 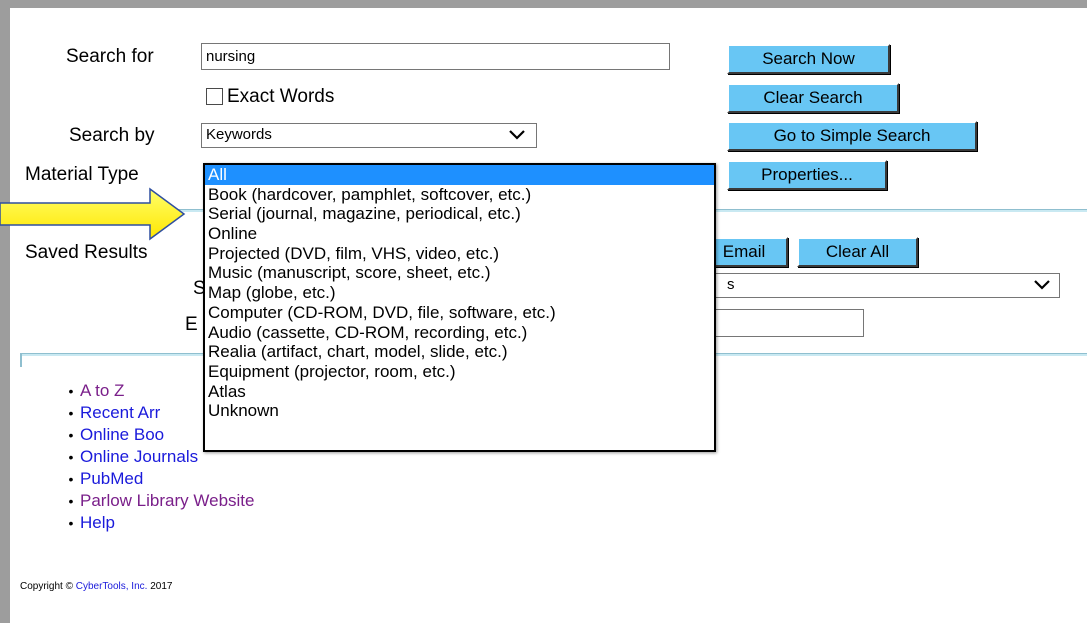 What do you see at coordinates (167, 500) in the screenshot?
I see `link-parlow-library: Parlow Library Website` at bounding box center [167, 500].